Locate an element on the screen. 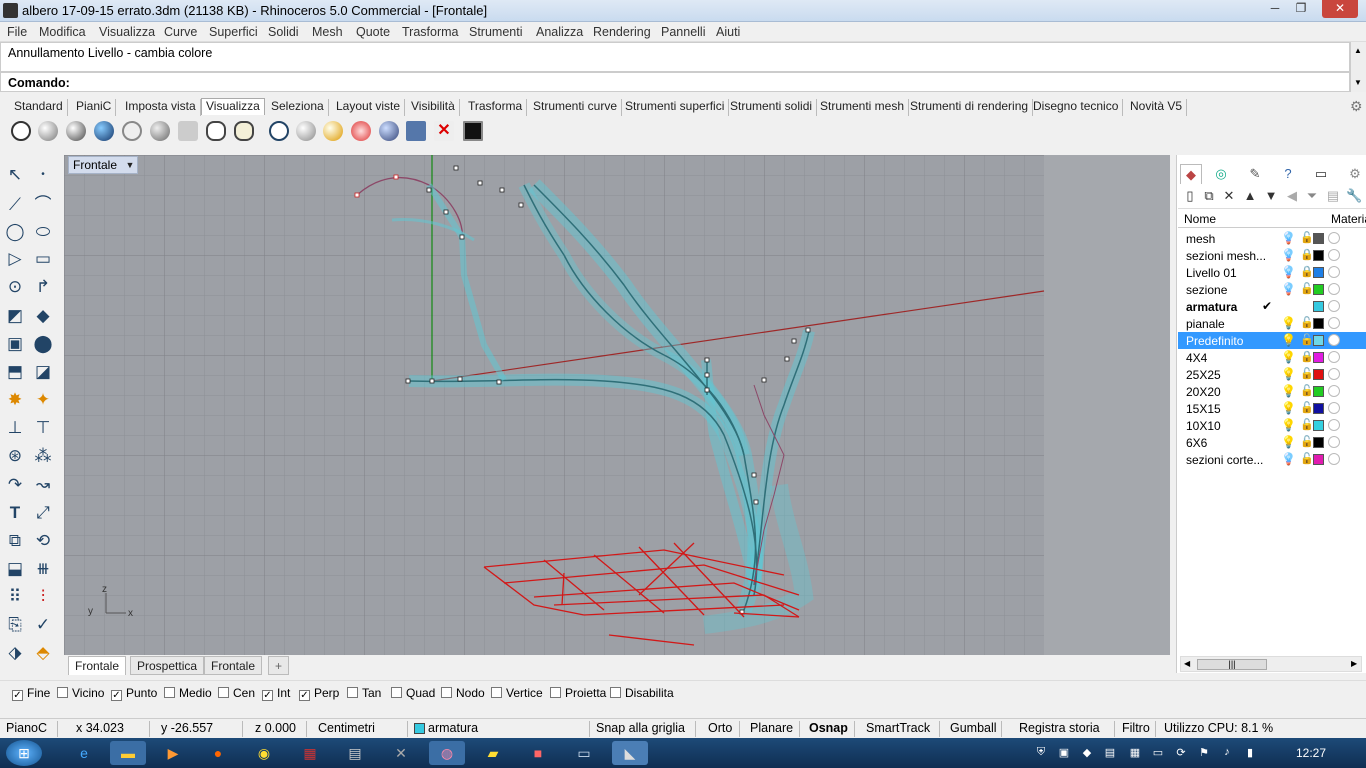  new-layer-icon: ▯ is located at coordinates (1190, 196).